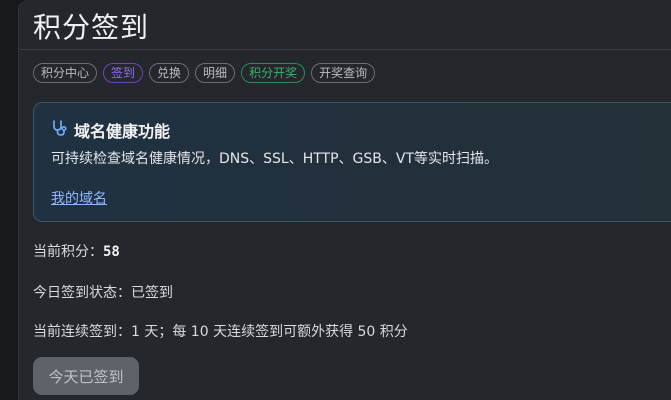 The height and width of the screenshot is (400, 671). I want to click on tab-checkin: 签到, so click(123, 73).